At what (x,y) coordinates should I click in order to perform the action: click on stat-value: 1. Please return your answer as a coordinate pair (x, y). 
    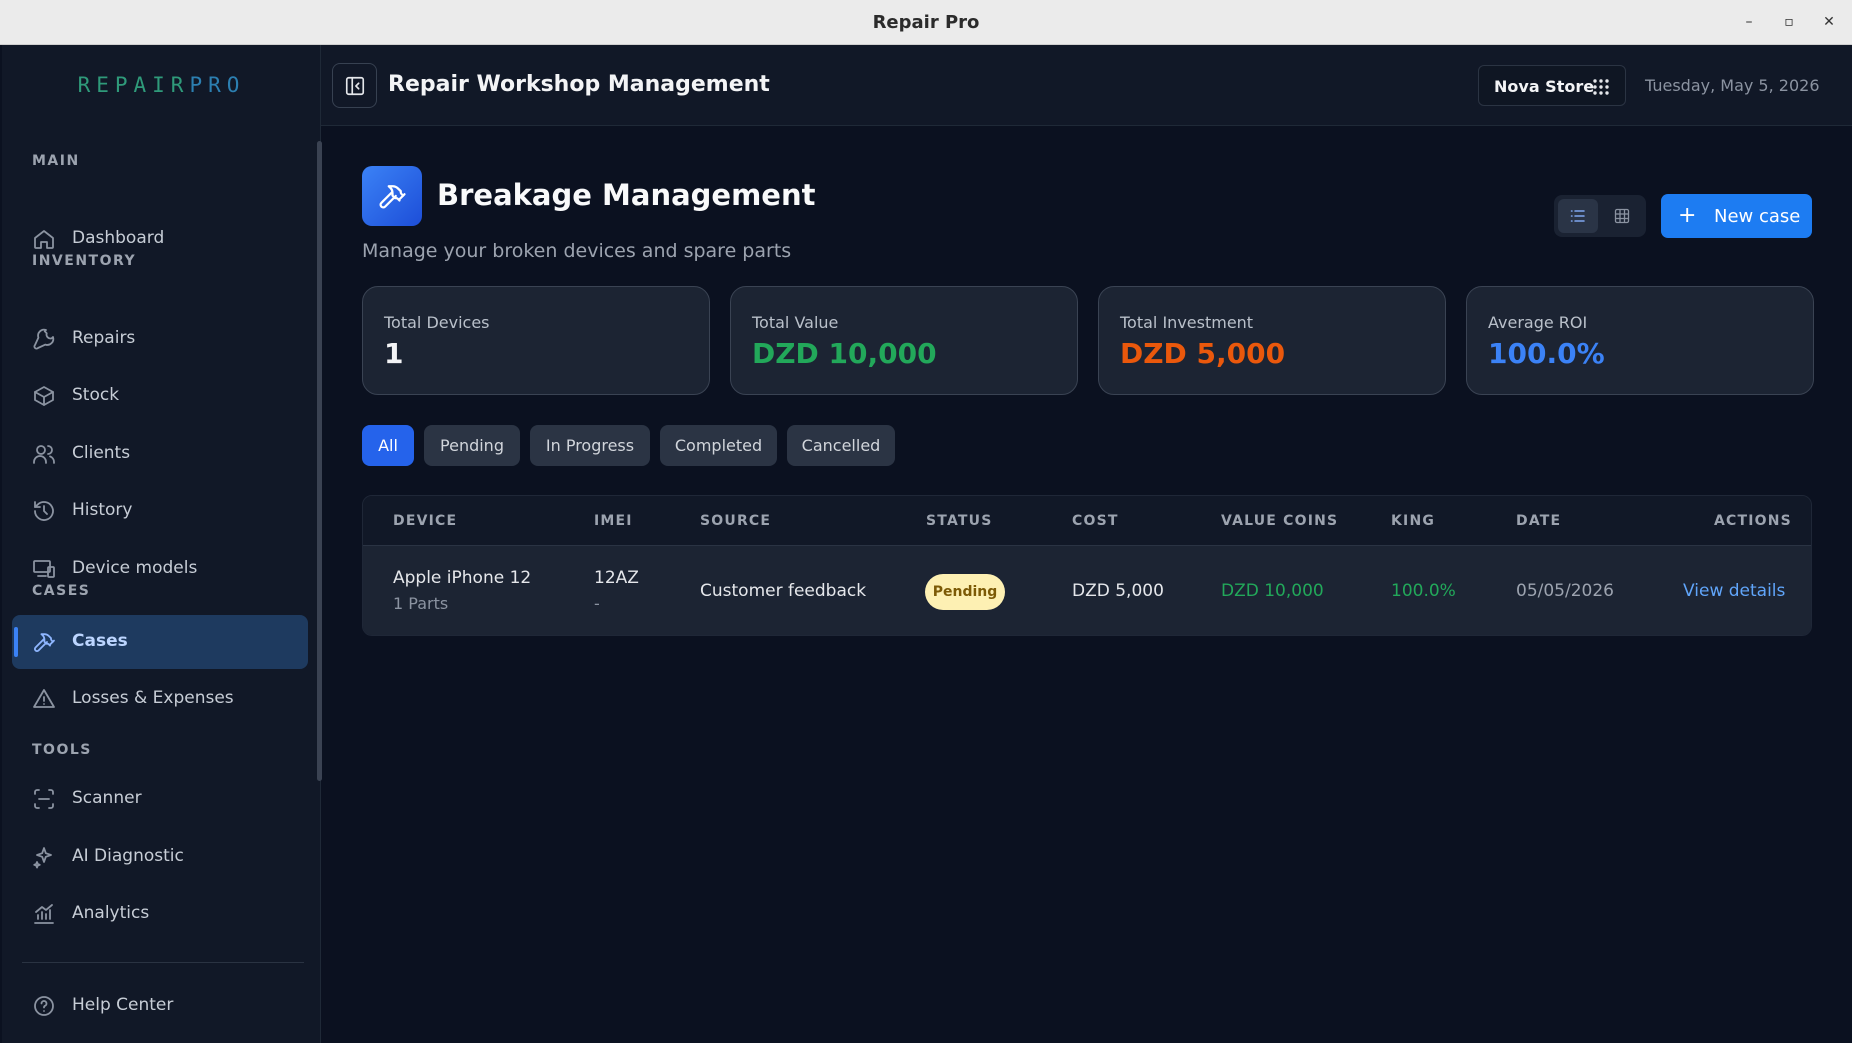
    Looking at the image, I should click on (394, 353).